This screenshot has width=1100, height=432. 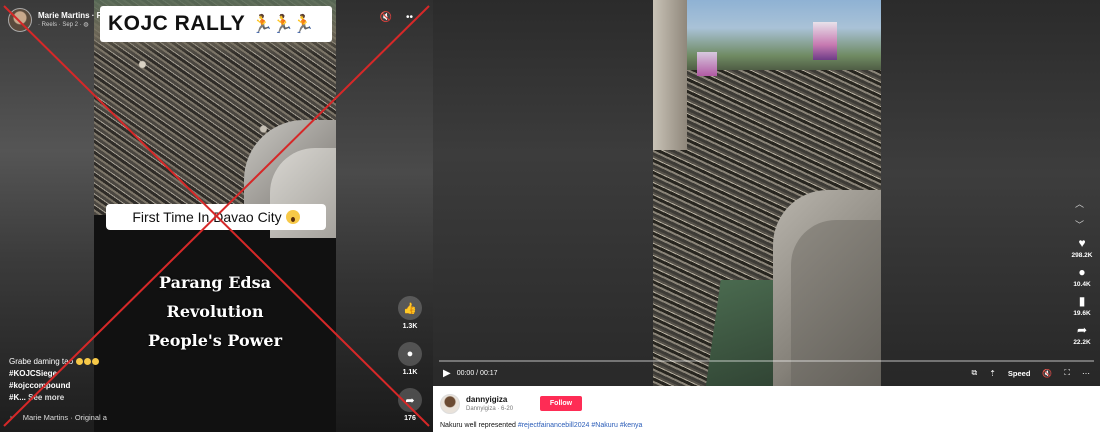 I want to click on comment-action: ● 1.1K, so click(x=410, y=359).